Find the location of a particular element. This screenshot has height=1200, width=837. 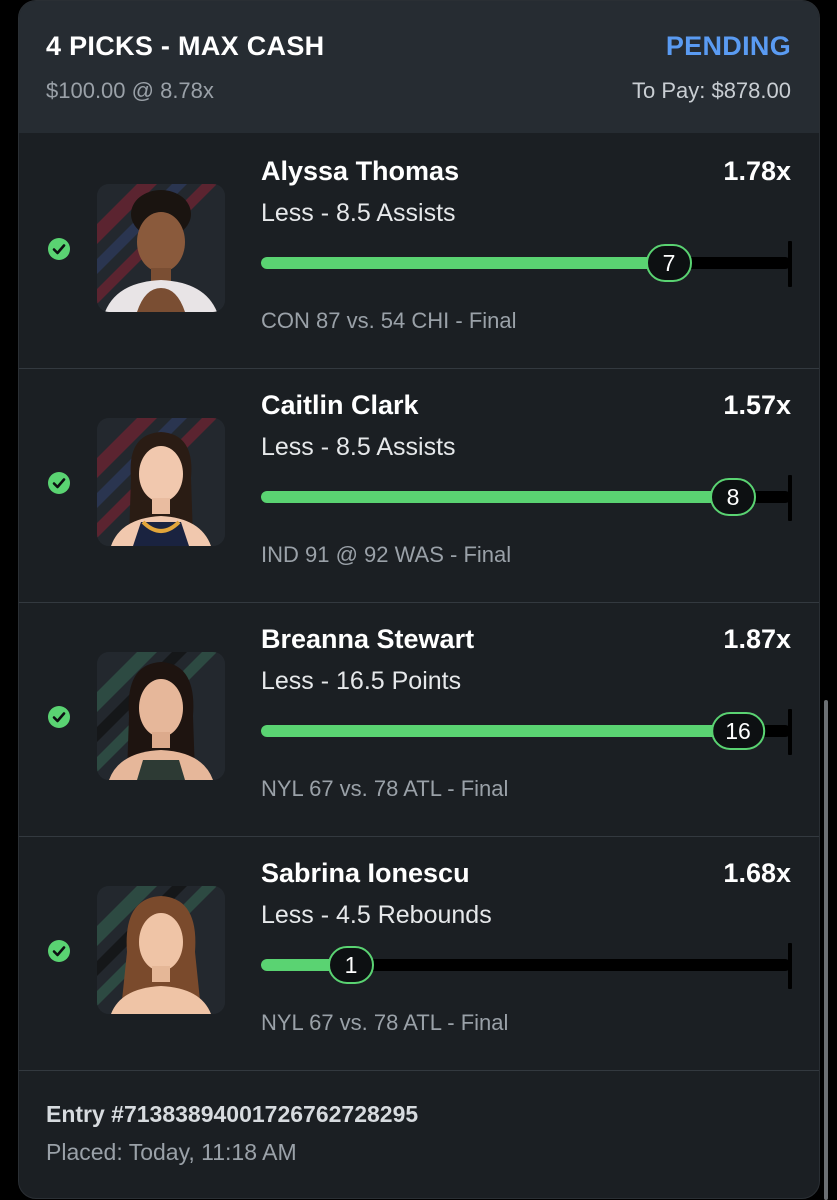

game-score: CON 87 vs. 54 CHI - Final is located at coordinates (389, 320).